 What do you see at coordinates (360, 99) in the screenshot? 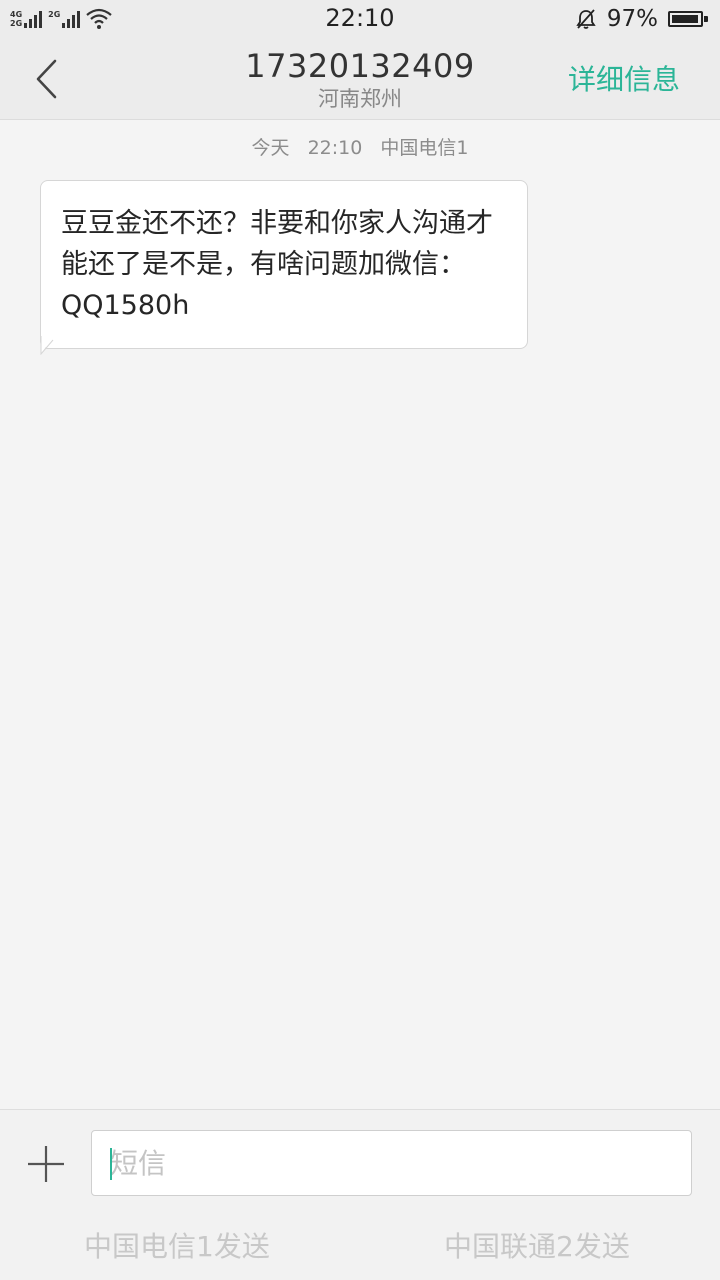
I see `contact-location: 河南郑州` at bounding box center [360, 99].